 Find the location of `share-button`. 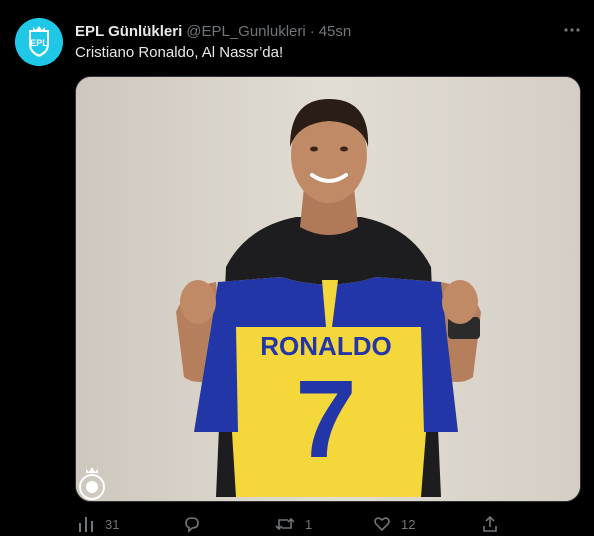

share-button is located at coordinates (490, 524).